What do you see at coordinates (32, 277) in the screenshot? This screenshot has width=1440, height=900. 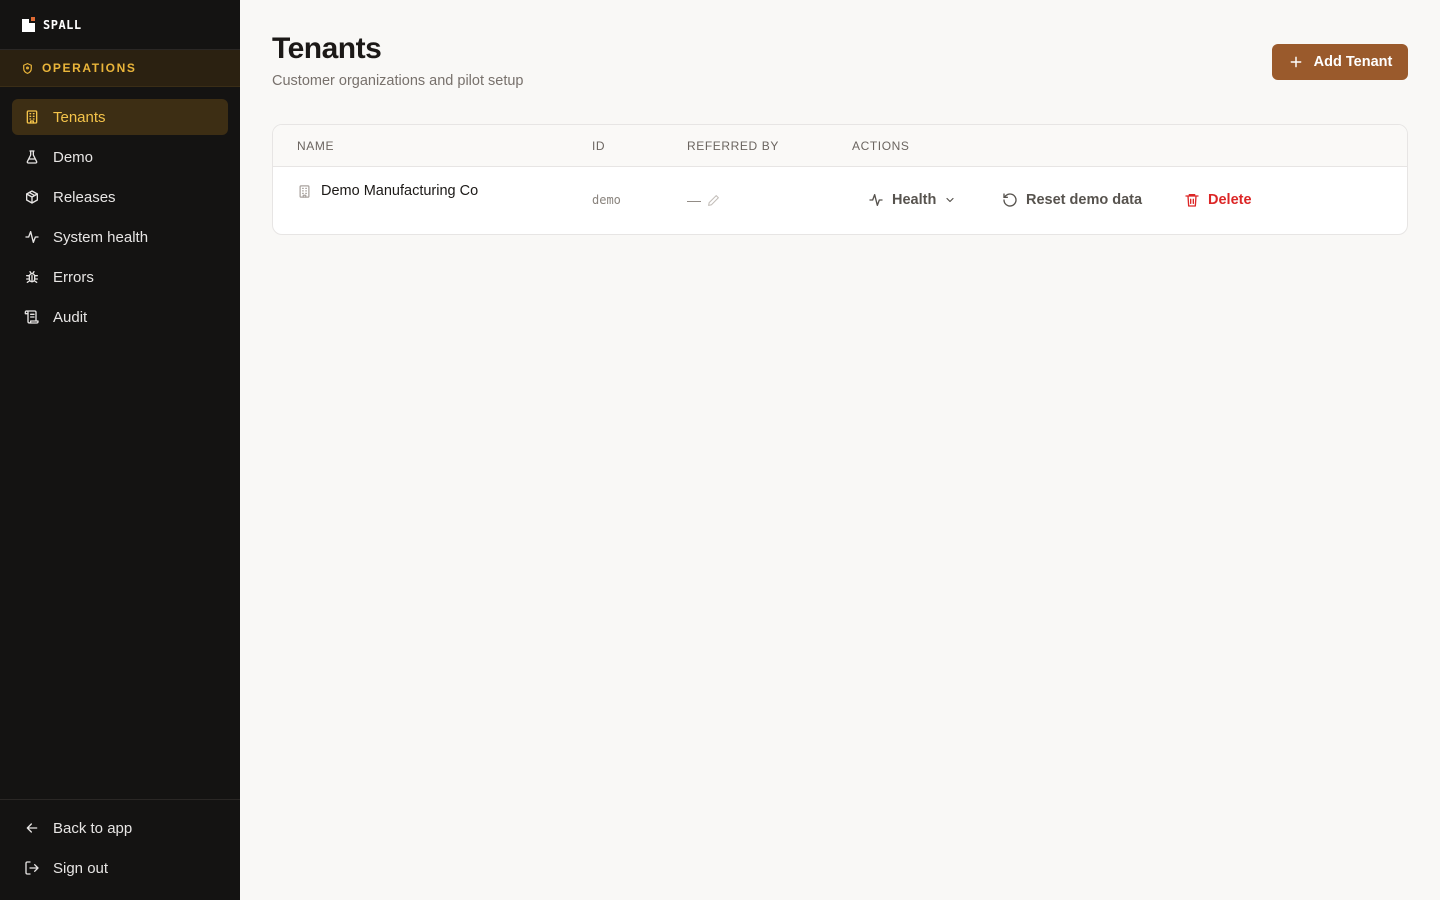 I see `bug-icon` at bounding box center [32, 277].